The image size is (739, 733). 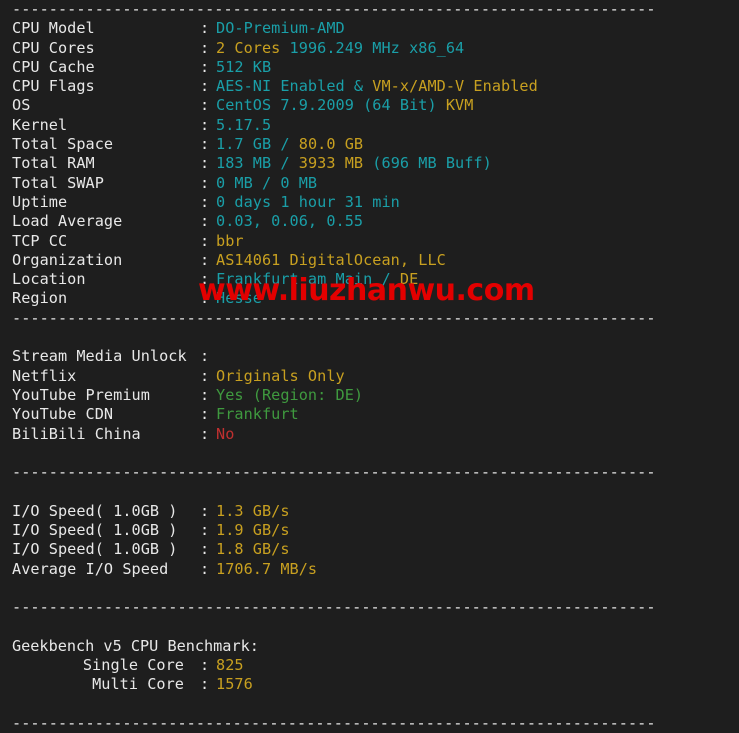 What do you see at coordinates (76, 433) in the screenshot?
I see `row-label: BiliBili China` at bounding box center [76, 433].